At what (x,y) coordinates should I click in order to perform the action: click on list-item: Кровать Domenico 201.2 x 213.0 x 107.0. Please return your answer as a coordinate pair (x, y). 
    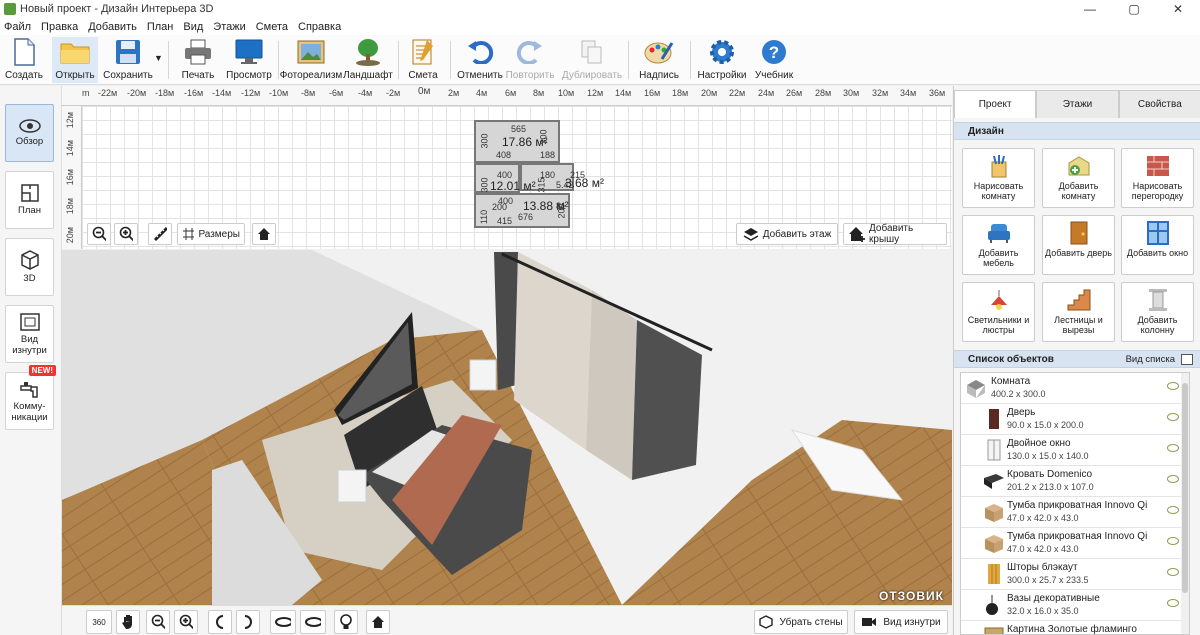
    Looking at the image, I should click on (1072, 481).